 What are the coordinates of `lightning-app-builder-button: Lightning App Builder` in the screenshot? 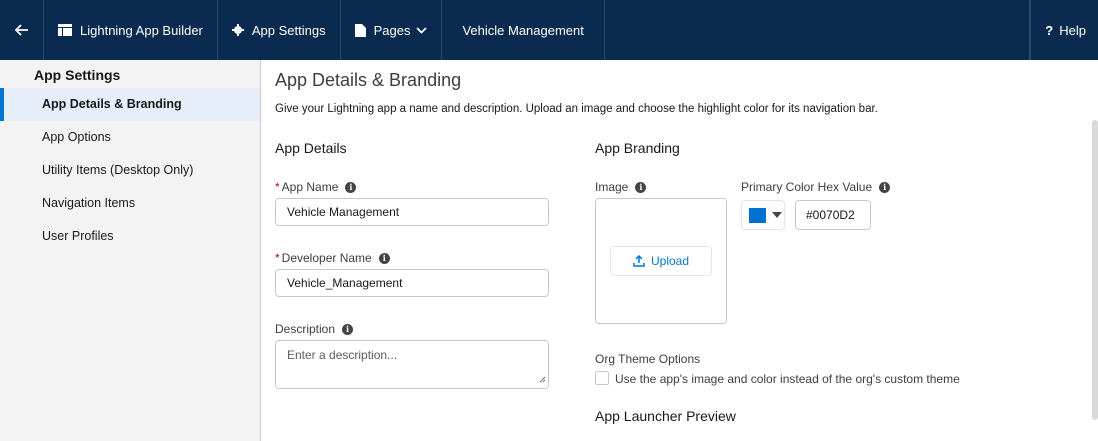 It's located at (131, 30).